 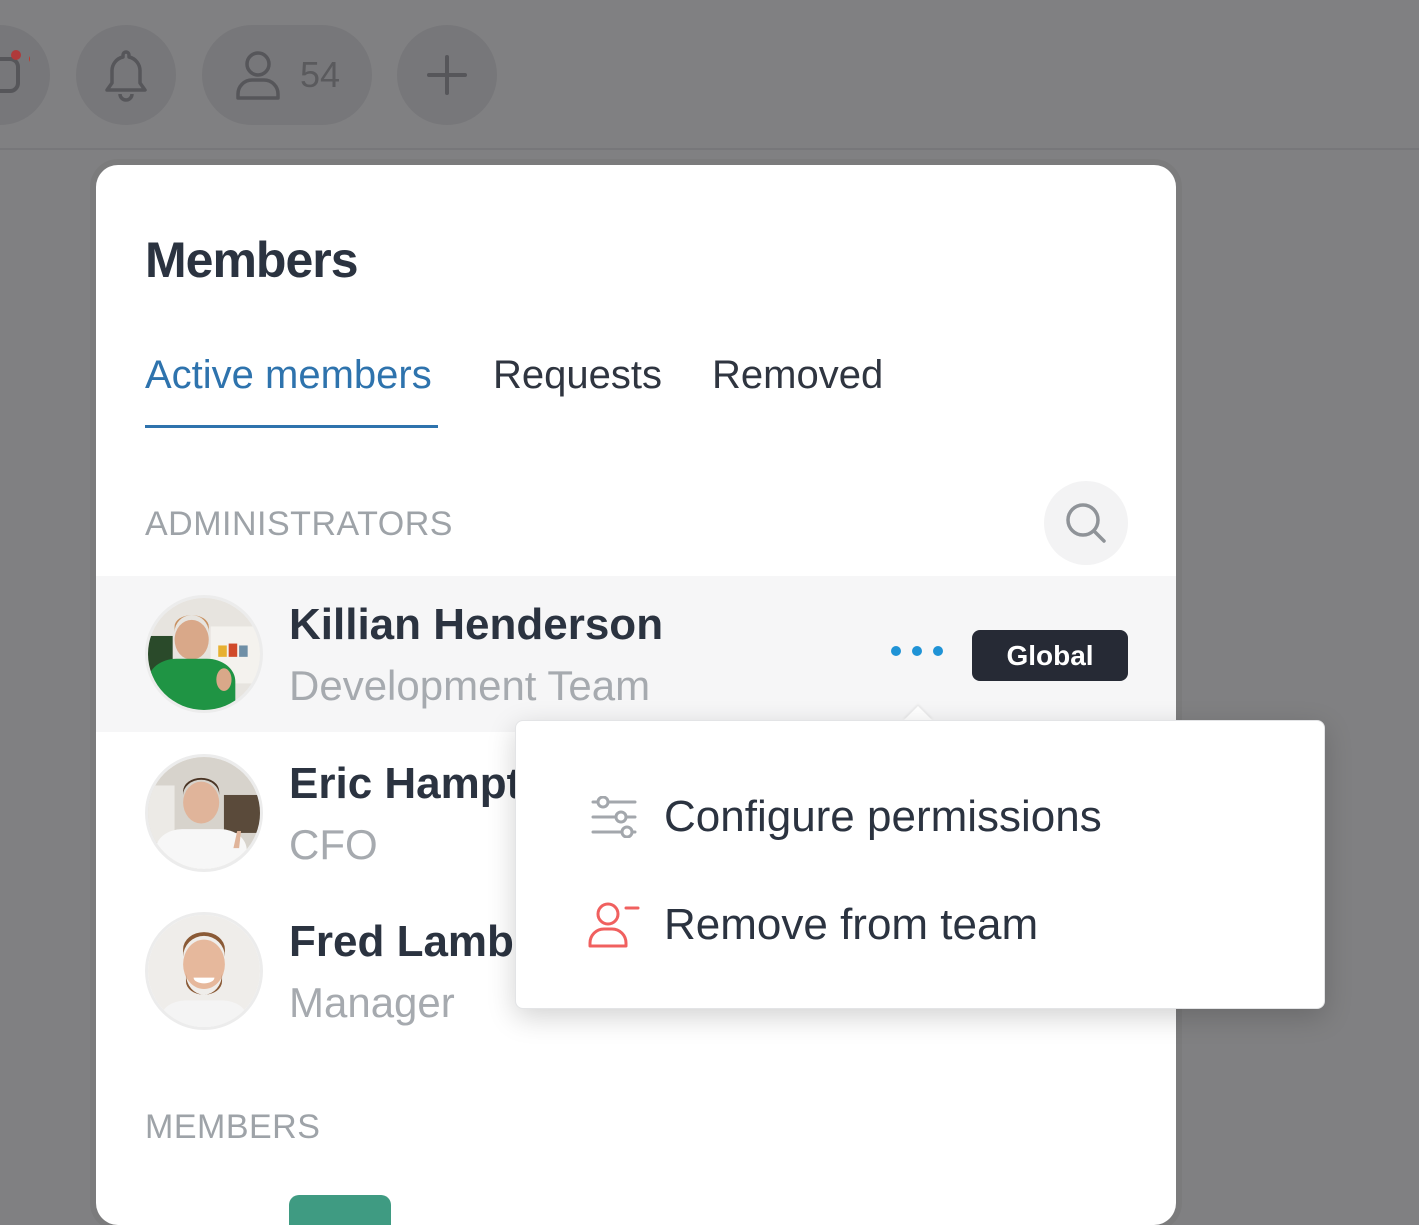 What do you see at coordinates (920, 864) in the screenshot?
I see `member-options-menu: Configure permissions Remove from team` at bounding box center [920, 864].